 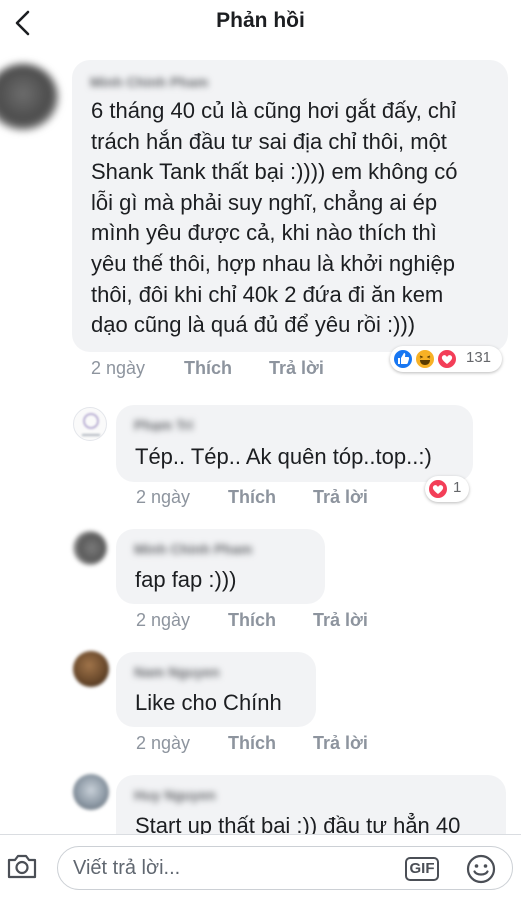 I want to click on comment-bubble: Minh Chinh Pham fap fap :))), so click(x=220, y=566).